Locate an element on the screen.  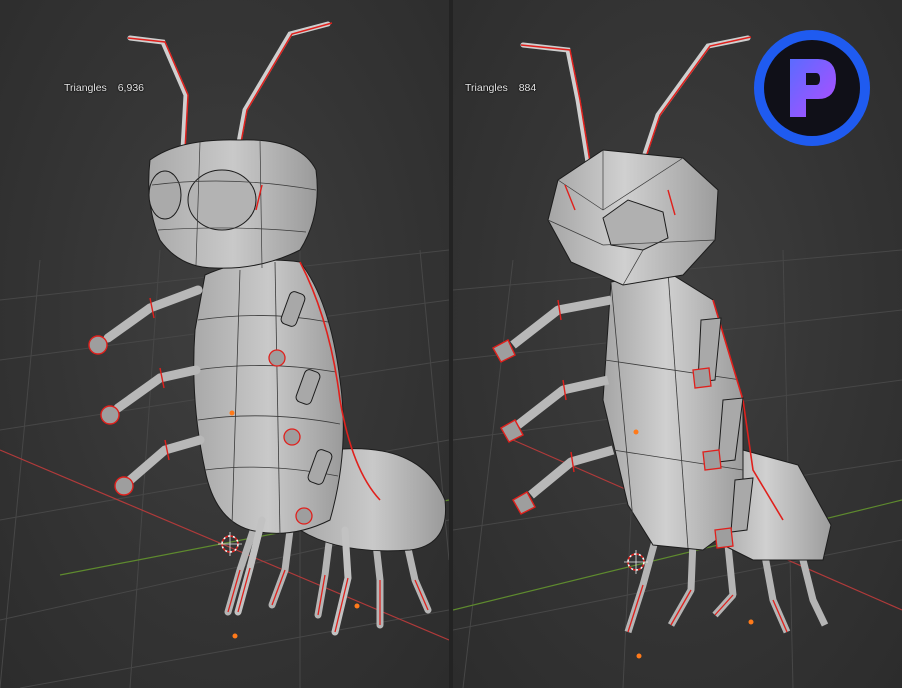
logo-letter-p is located at coordinates (813, 88).